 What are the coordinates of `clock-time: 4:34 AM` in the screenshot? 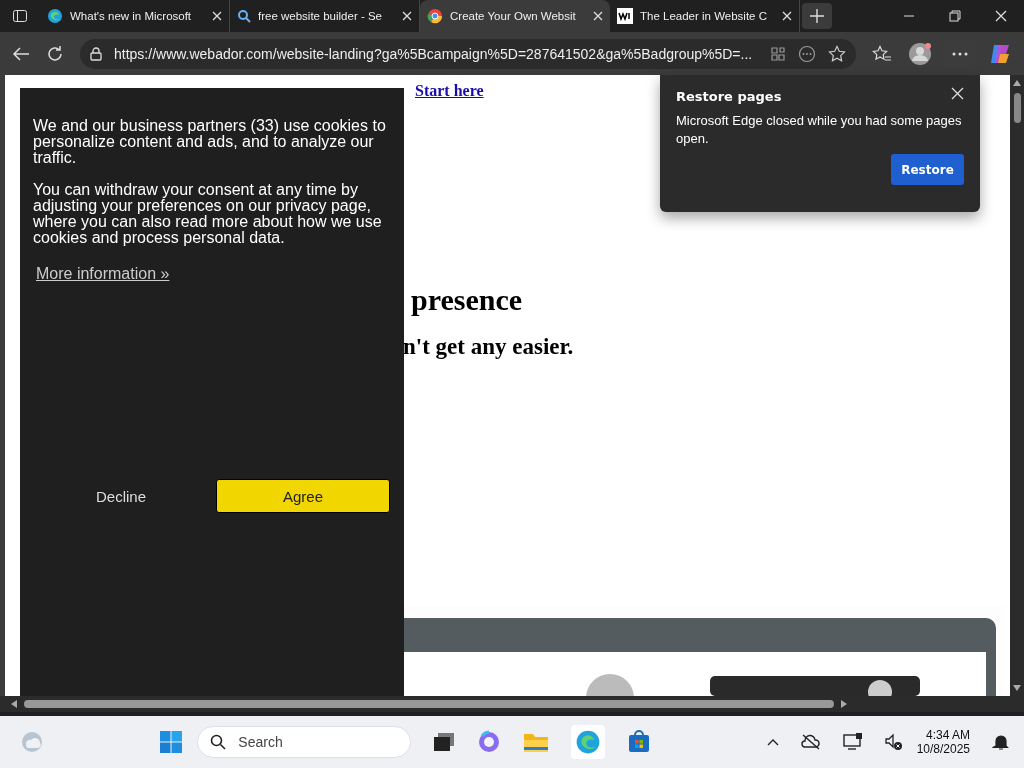 It's located at (948, 735).